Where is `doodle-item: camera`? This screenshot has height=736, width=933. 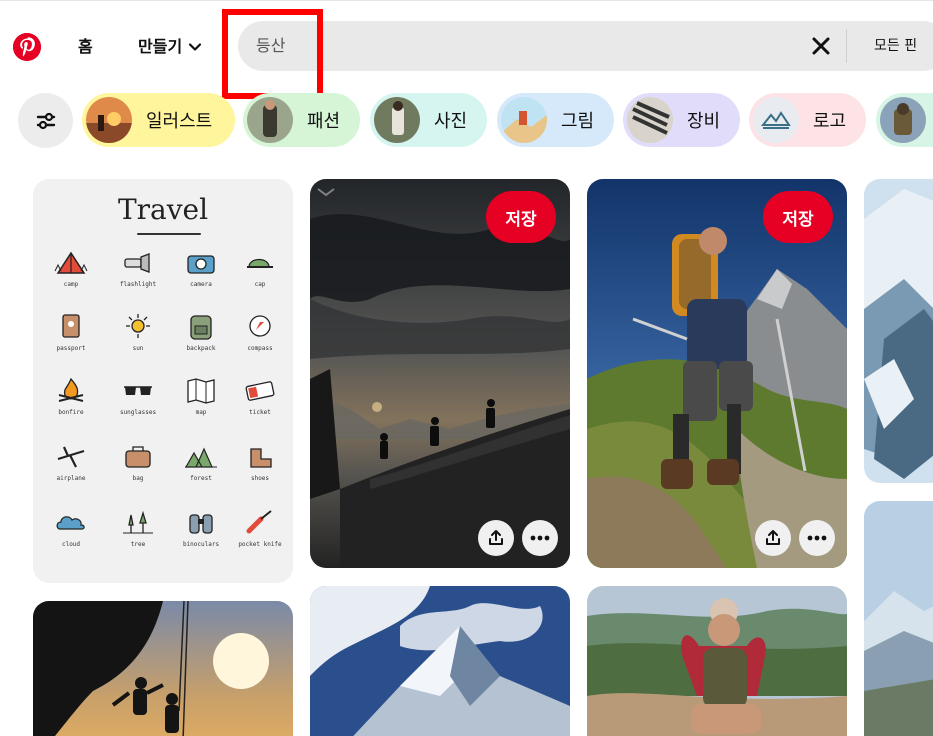
doodle-item: camera is located at coordinates (201, 267).